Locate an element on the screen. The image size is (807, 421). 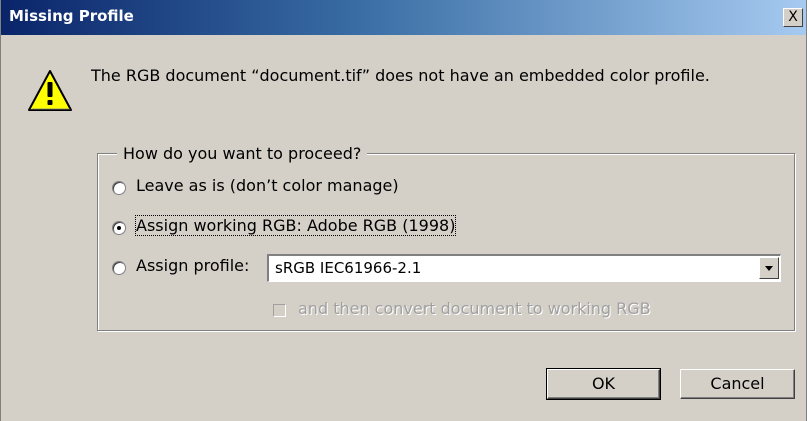
radio-leave-as-is is located at coordinates (119, 188).